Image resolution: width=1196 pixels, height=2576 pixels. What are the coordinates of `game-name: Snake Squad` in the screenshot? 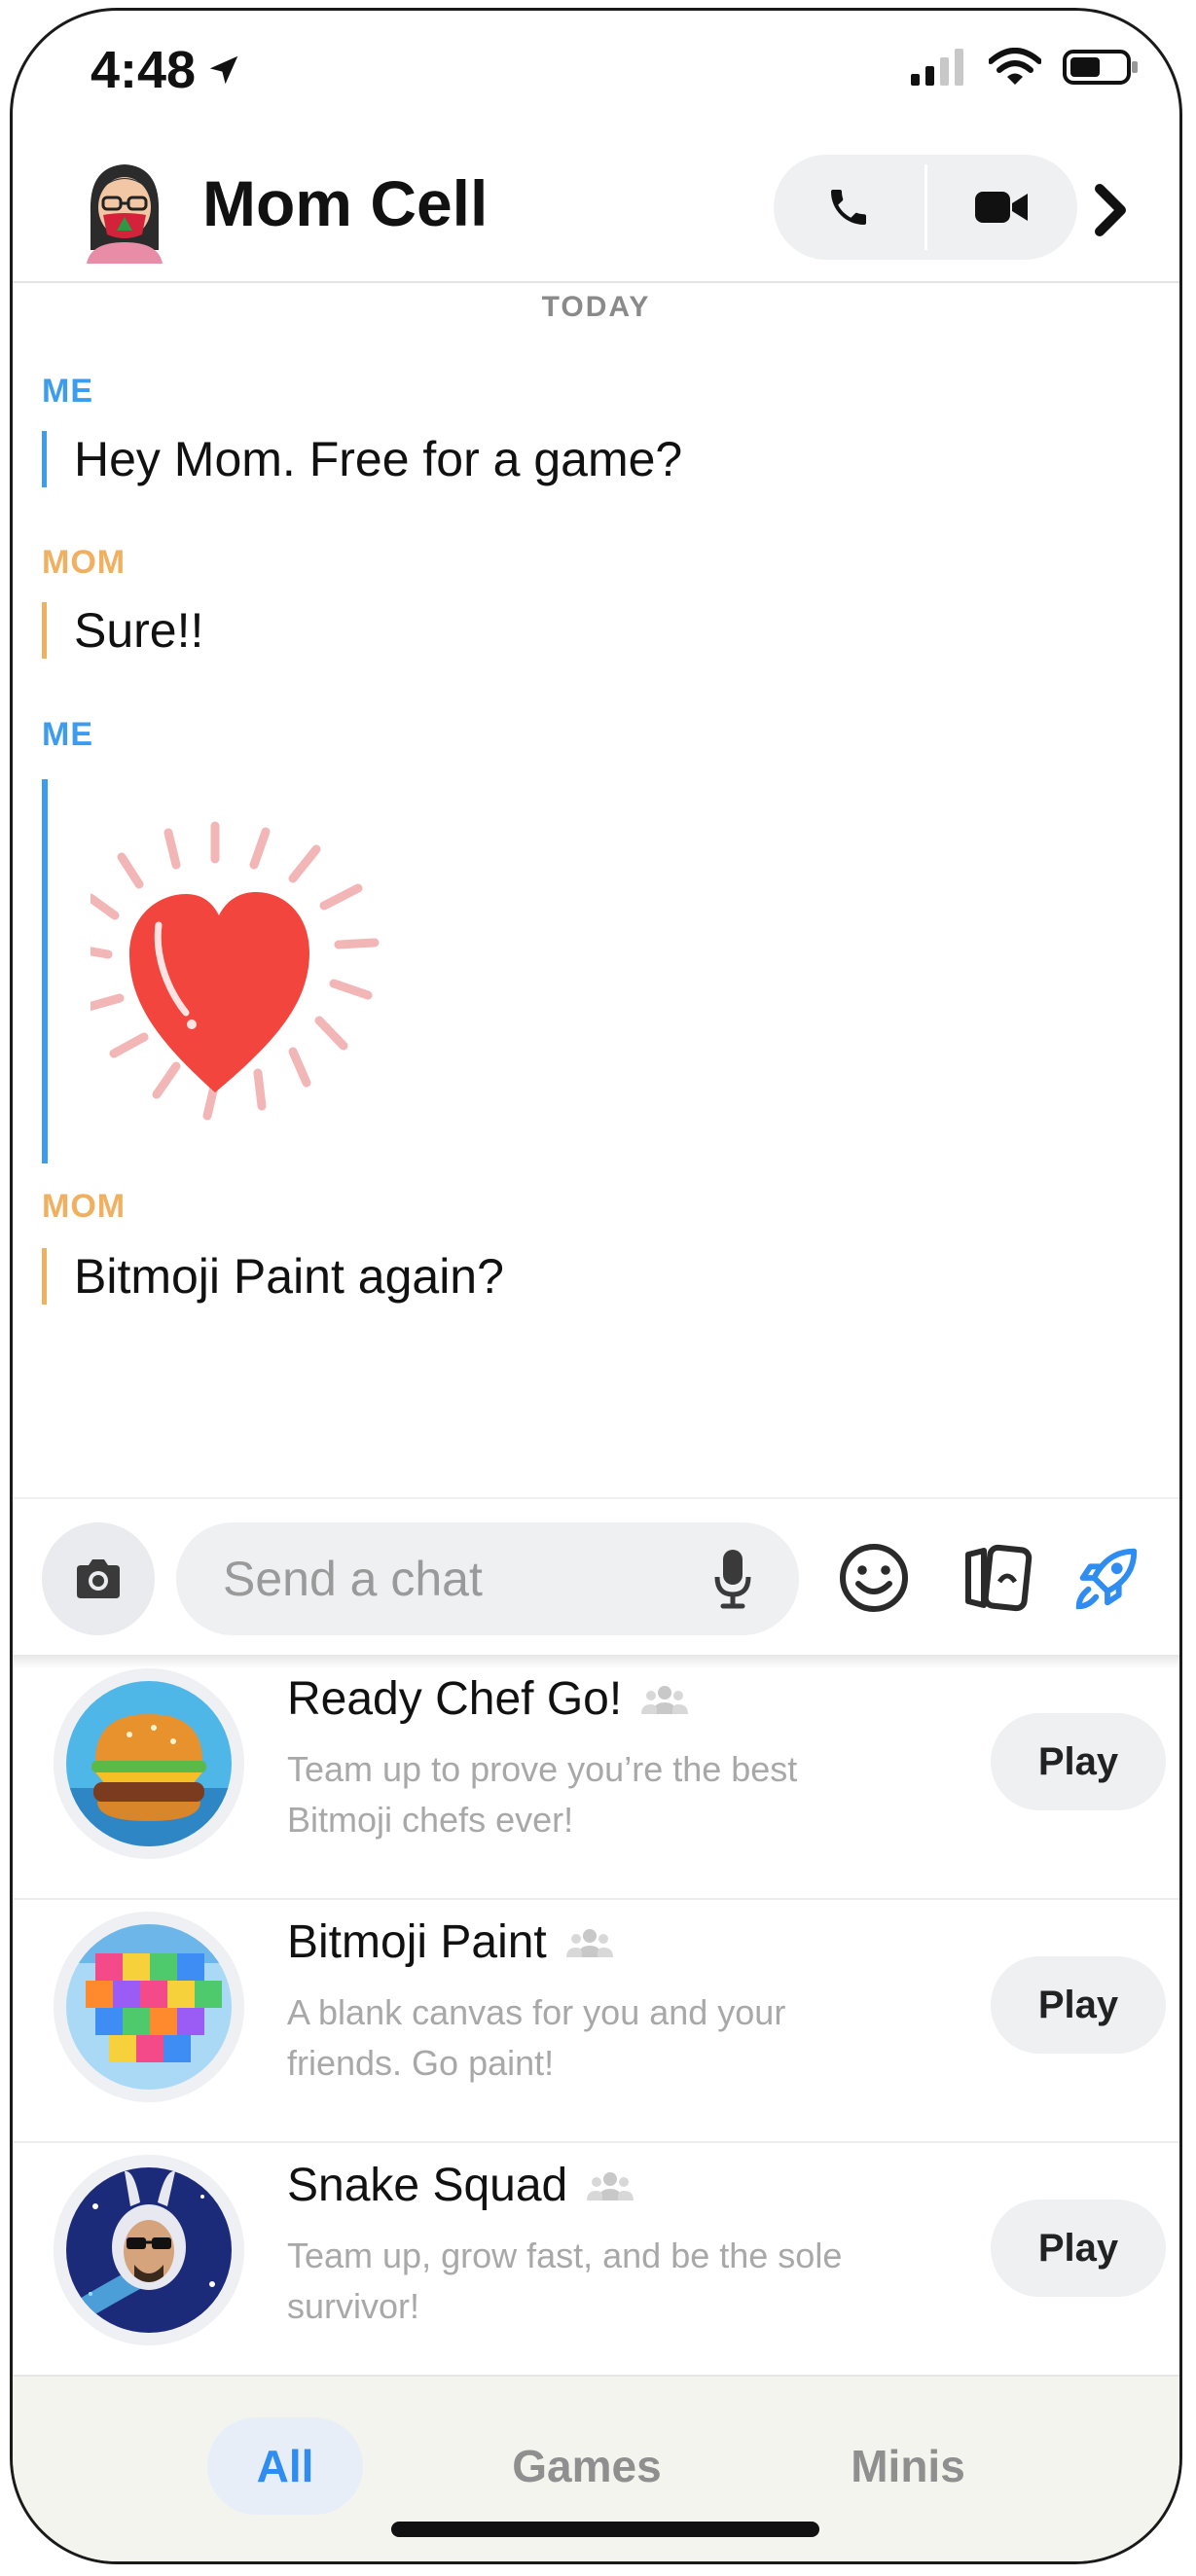 It's located at (427, 2185).